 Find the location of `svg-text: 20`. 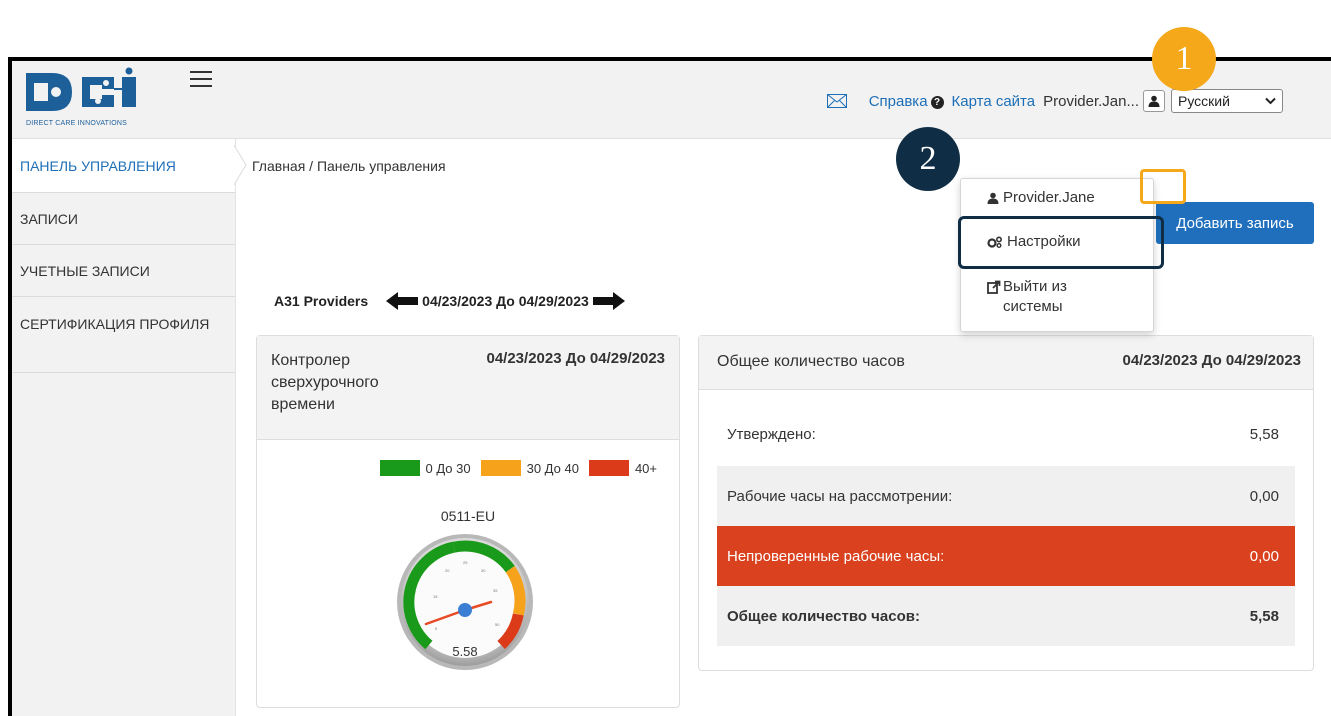

svg-text: 20 is located at coordinates (447, 570).